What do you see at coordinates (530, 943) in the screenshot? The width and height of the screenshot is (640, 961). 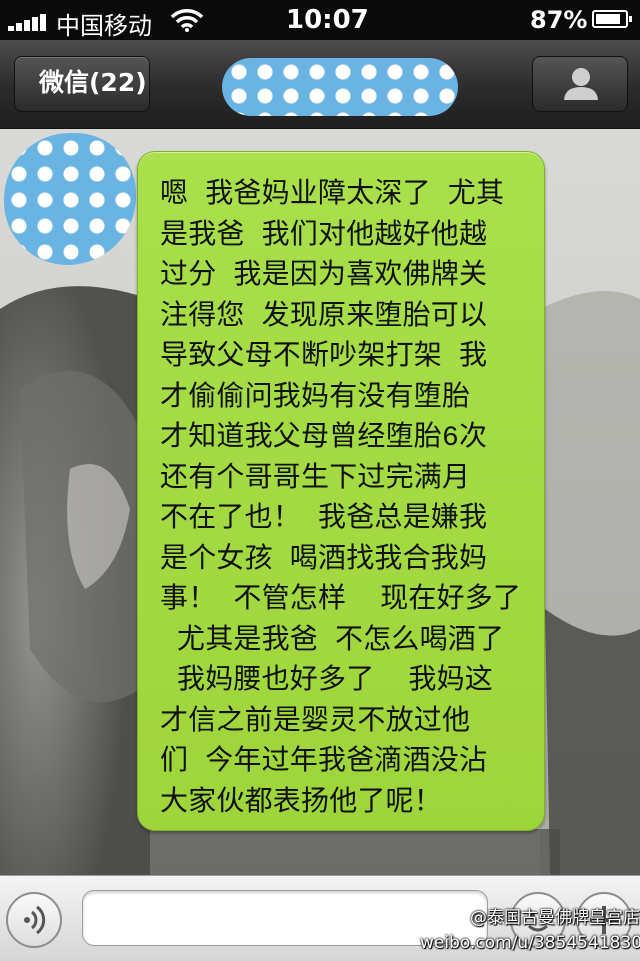 I see `watermark-url: weibo.com/u/3854541830` at bounding box center [530, 943].